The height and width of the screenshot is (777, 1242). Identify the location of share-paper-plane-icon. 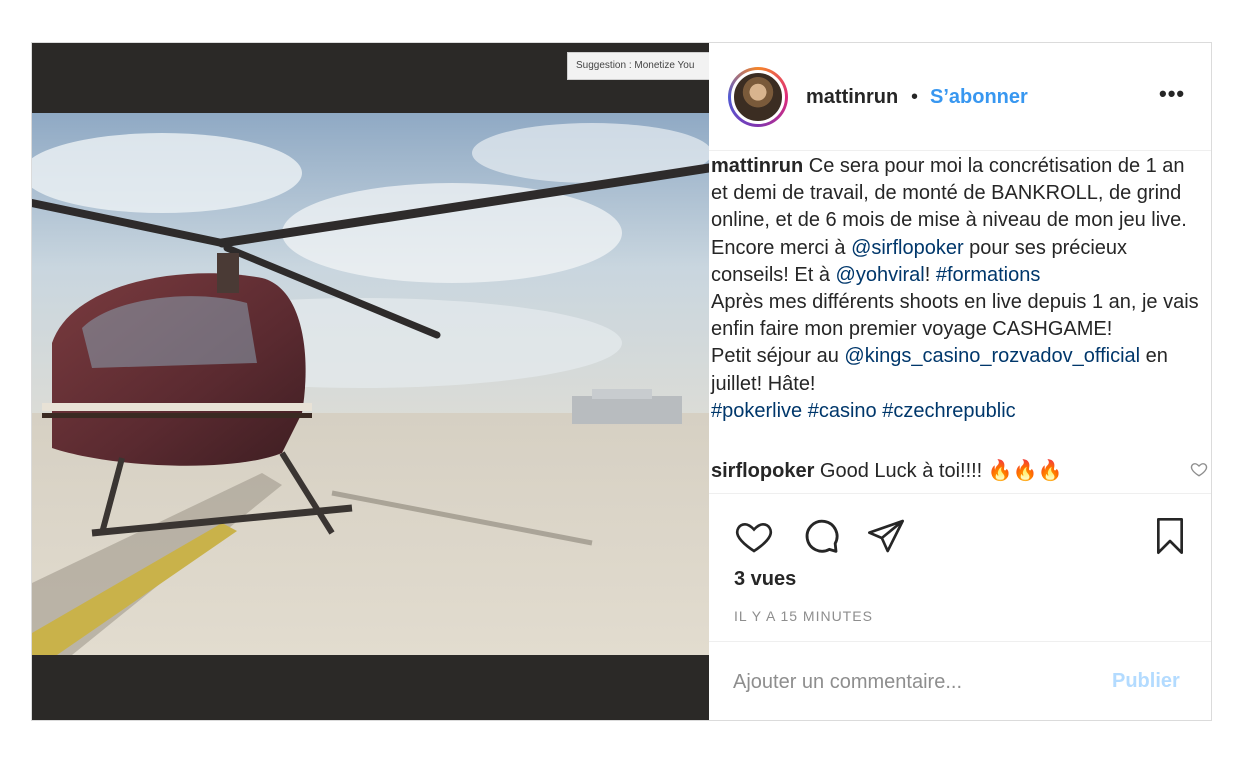
(886, 536).